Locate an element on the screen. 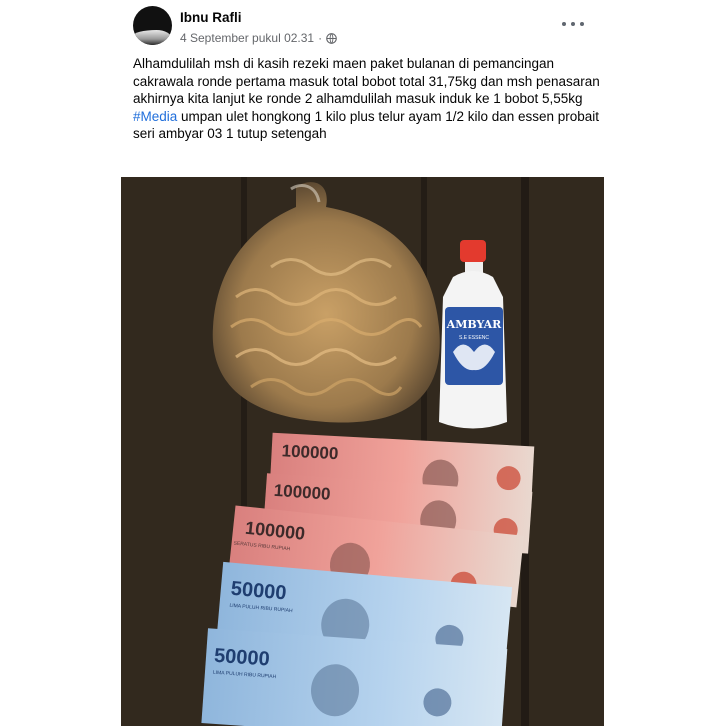  banknote-amount: 50000 is located at coordinates (241, 658).